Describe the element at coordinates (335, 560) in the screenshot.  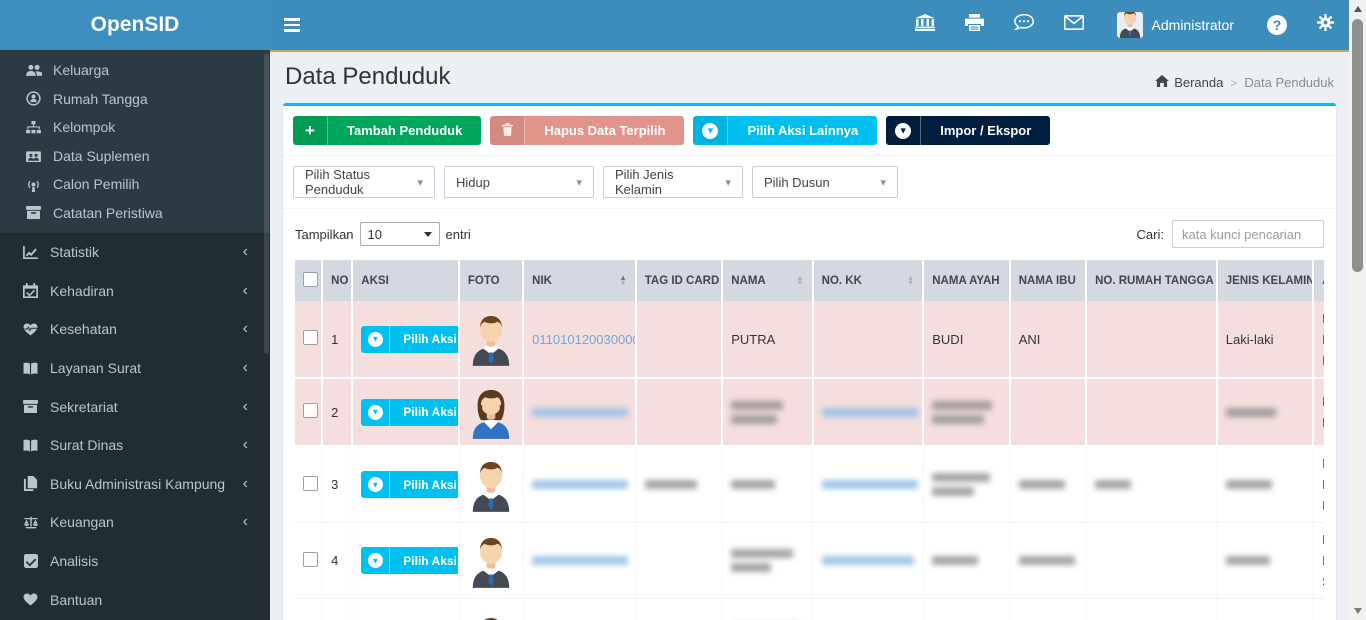
I see `row-number: 4` at that location.